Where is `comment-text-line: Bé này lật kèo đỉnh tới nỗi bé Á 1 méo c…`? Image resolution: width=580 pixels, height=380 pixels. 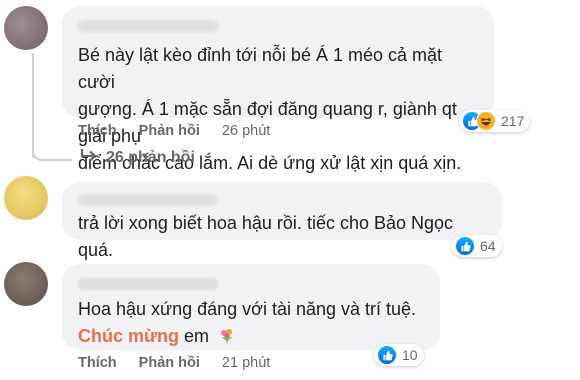
comment-text-line: Bé này lật kèo đỉnh tới nỗi bé Á 1 méo c… is located at coordinates (260, 68).